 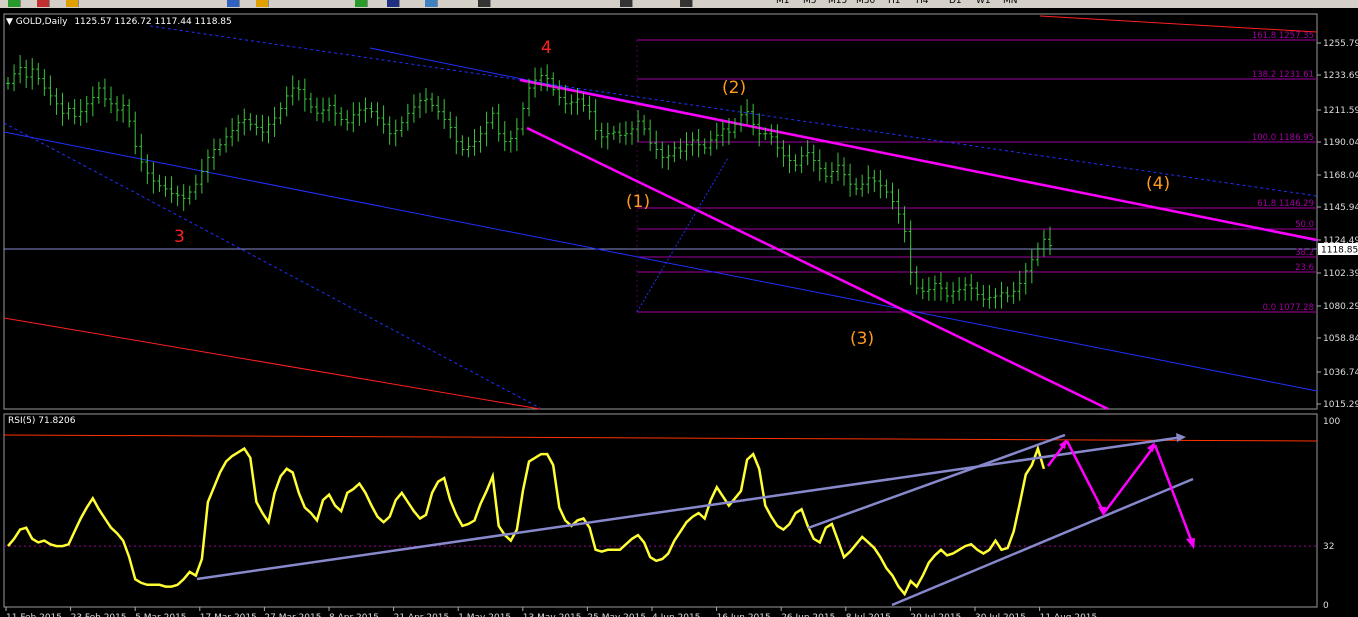 I want to click on timeframe-mn: MN, so click(x=1010, y=3).